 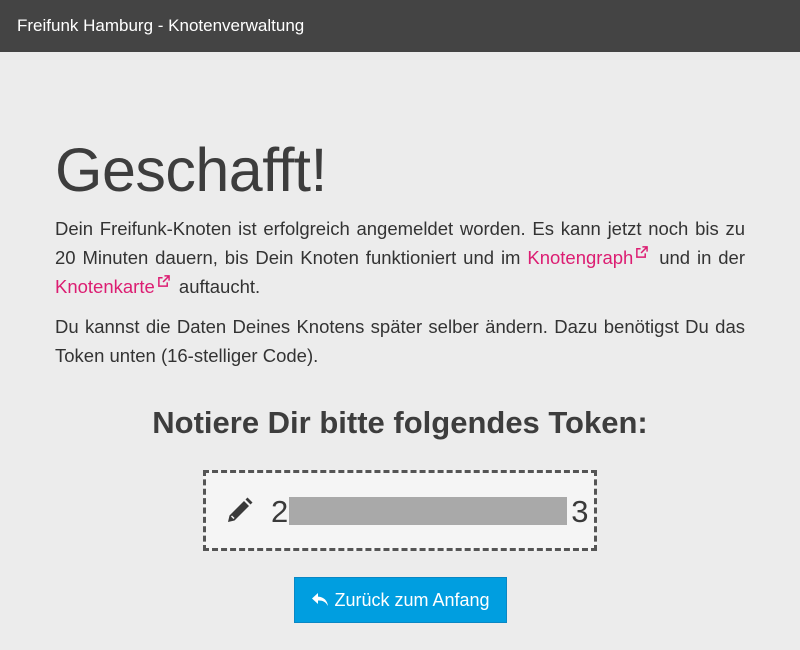 I want to click on back-to-start-button: Zurück zum Anfang, so click(x=400, y=600).